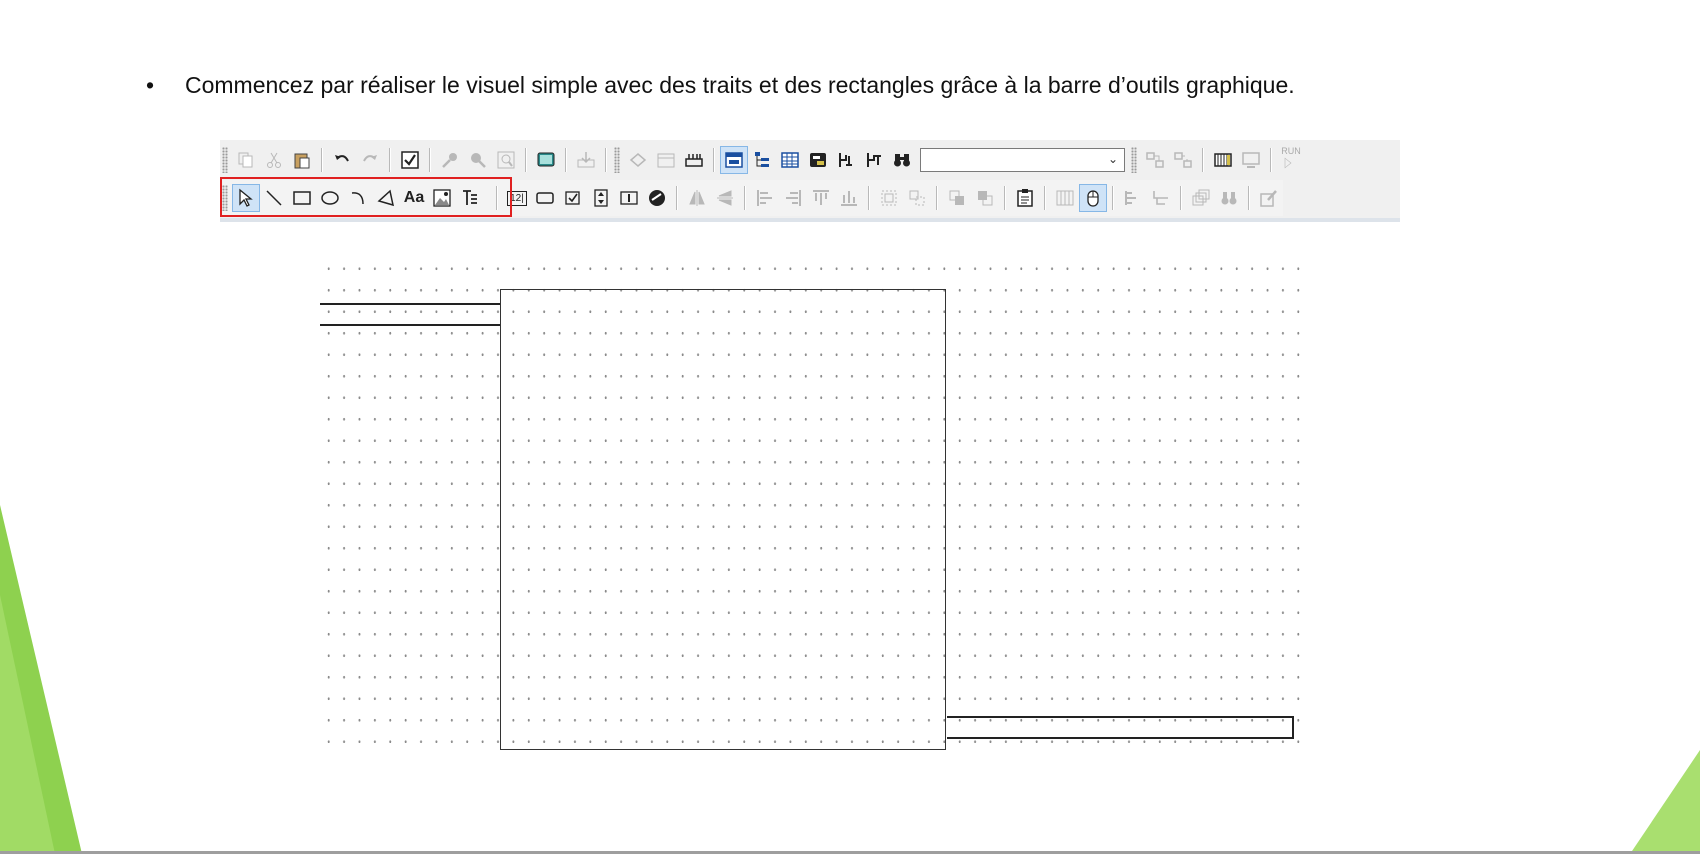 This screenshot has height=854, width=1700. I want to click on find-icon, so click(478, 160).